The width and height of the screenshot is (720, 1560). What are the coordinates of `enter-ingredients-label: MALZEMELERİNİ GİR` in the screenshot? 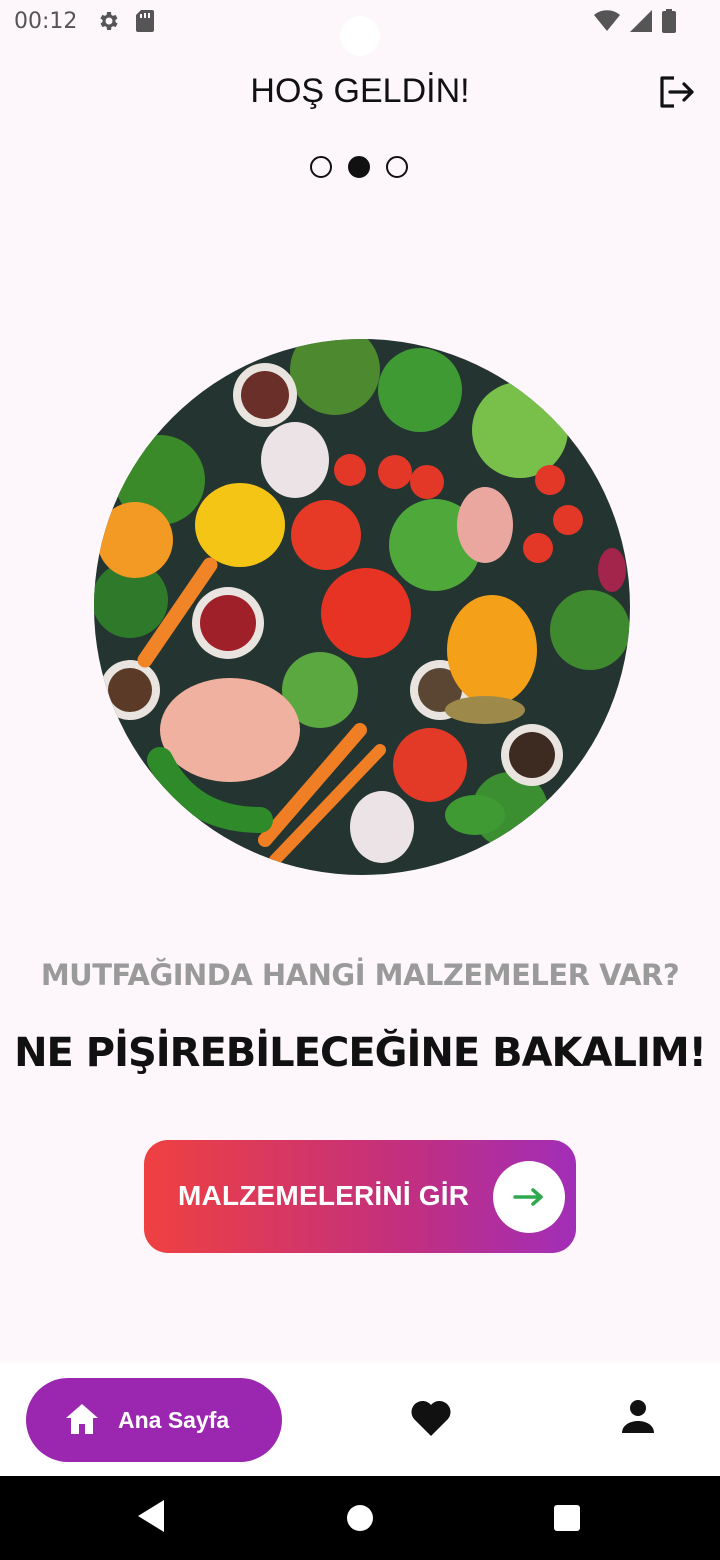 It's located at (324, 1195).